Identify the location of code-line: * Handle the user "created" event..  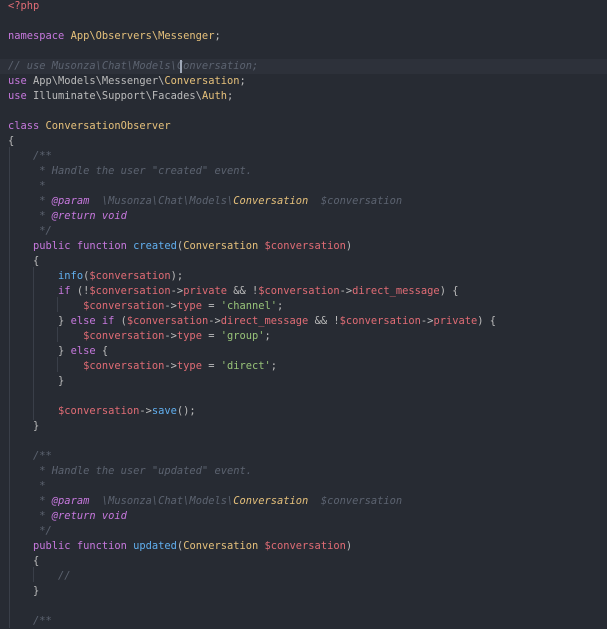
(130, 171).